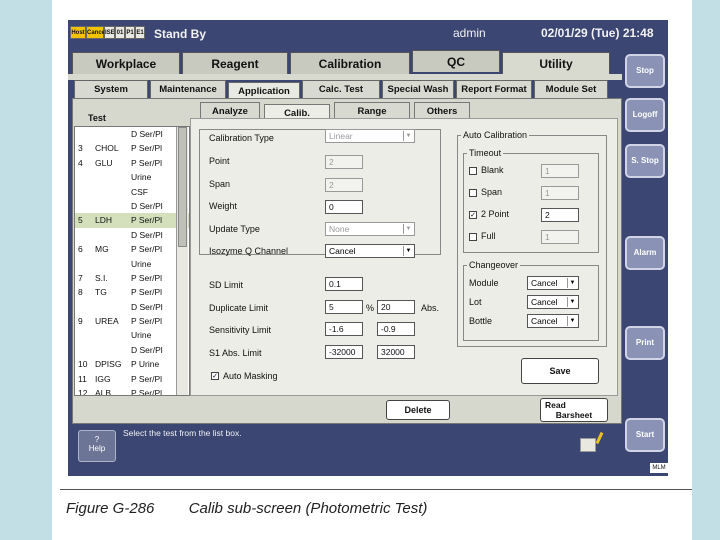 The height and width of the screenshot is (540, 720). What do you see at coordinates (126, 63) in the screenshot?
I see `tab-workplace: Workplace` at bounding box center [126, 63].